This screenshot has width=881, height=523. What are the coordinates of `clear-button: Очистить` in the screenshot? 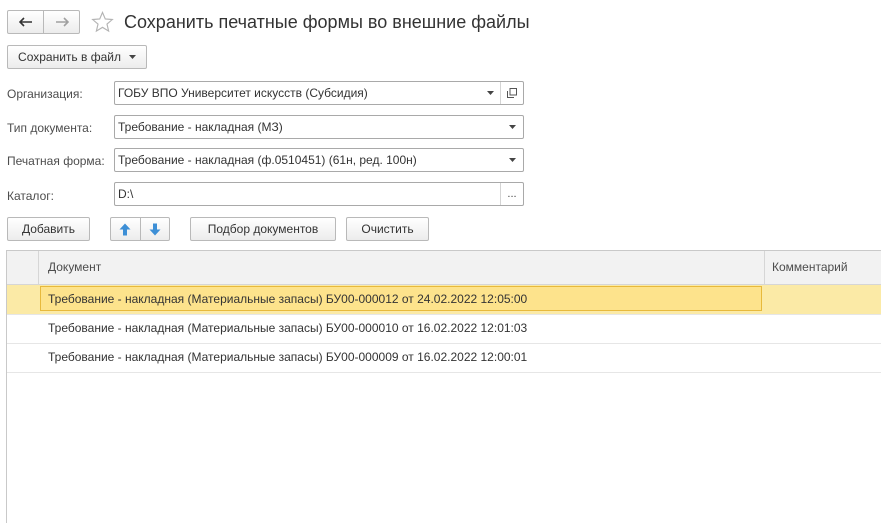 It's located at (387, 229).